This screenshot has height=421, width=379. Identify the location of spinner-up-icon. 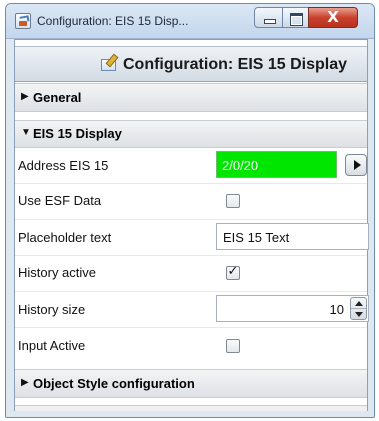
(358, 303).